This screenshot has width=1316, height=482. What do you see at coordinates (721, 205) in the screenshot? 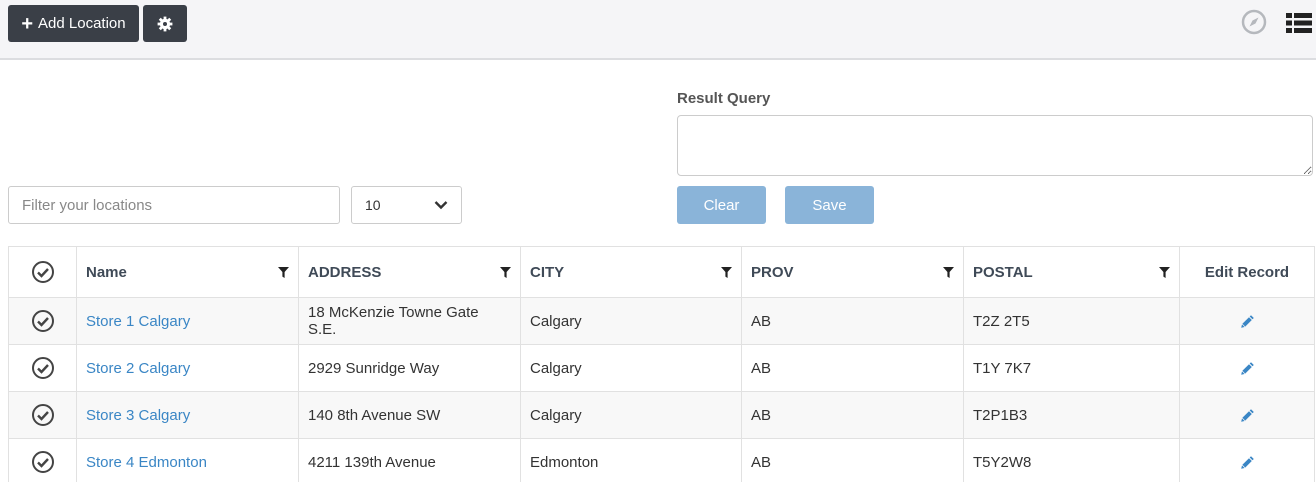
I see `clear-button: Clear` at bounding box center [721, 205].